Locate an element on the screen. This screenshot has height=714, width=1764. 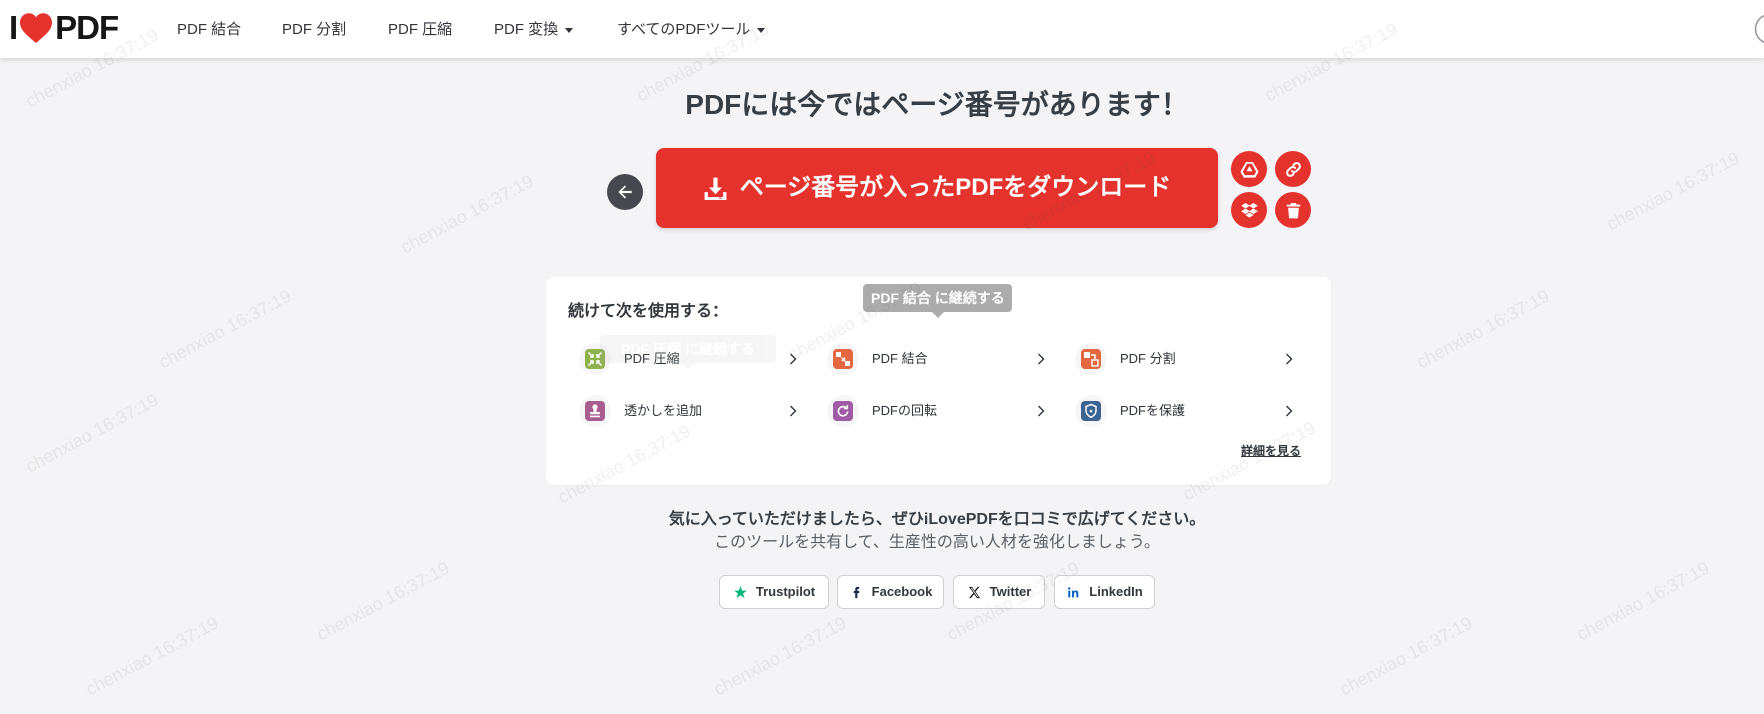
arrow-left-icon is located at coordinates (625, 192).